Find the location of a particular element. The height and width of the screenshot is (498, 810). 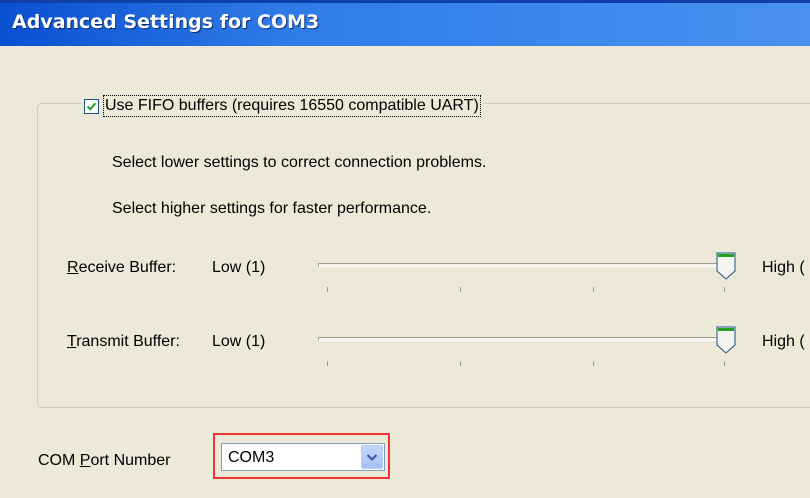

receive-buffer-label-text: eceive Buffer: is located at coordinates (127, 267).